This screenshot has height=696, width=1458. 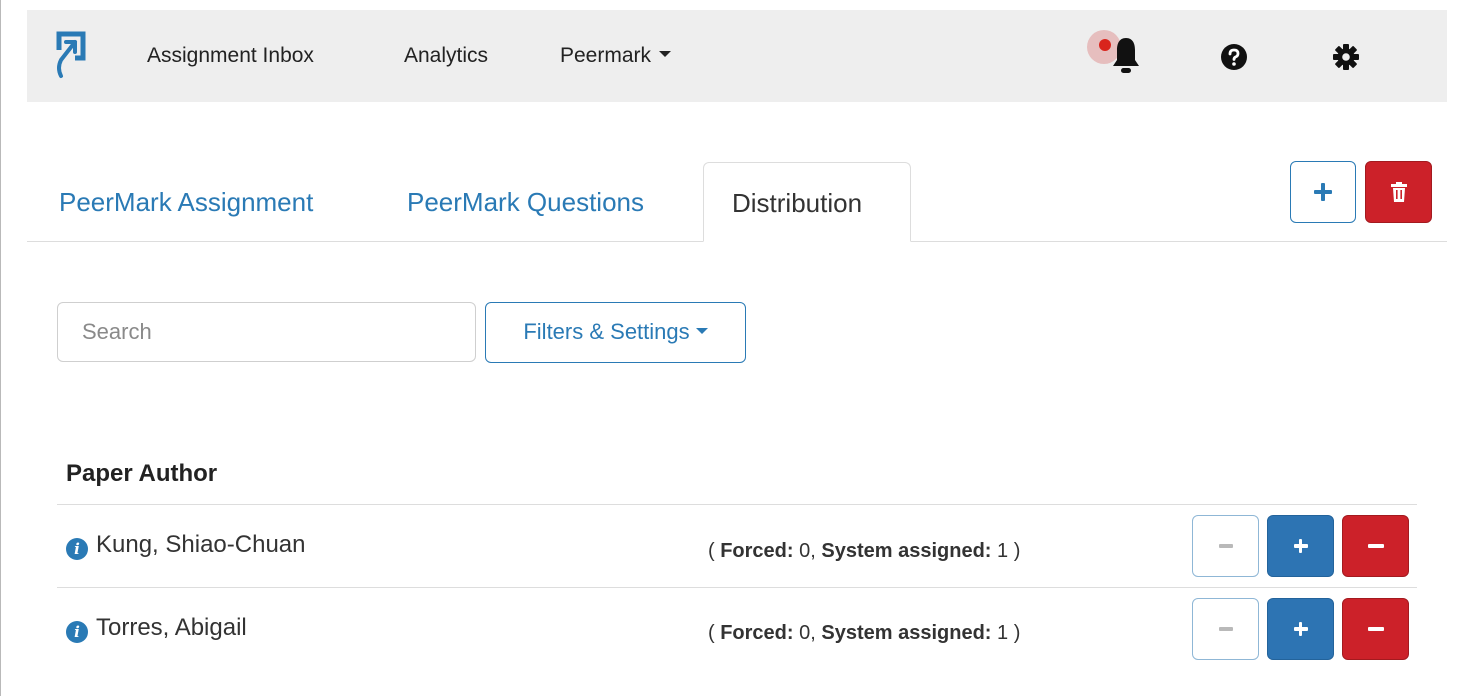 I want to click on filters-settings-label: Filters & Settings, so click(x=606, y=331).